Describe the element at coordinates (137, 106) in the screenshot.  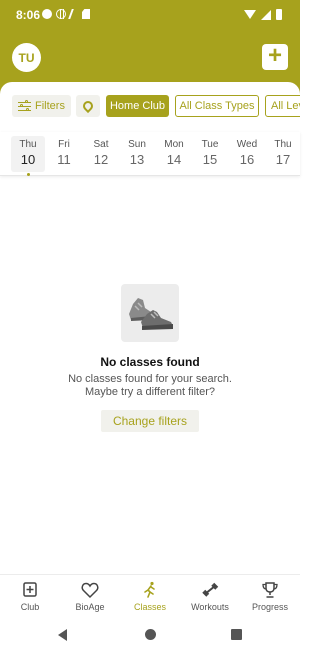
I see `home-club-chip: Home Club` at that location.